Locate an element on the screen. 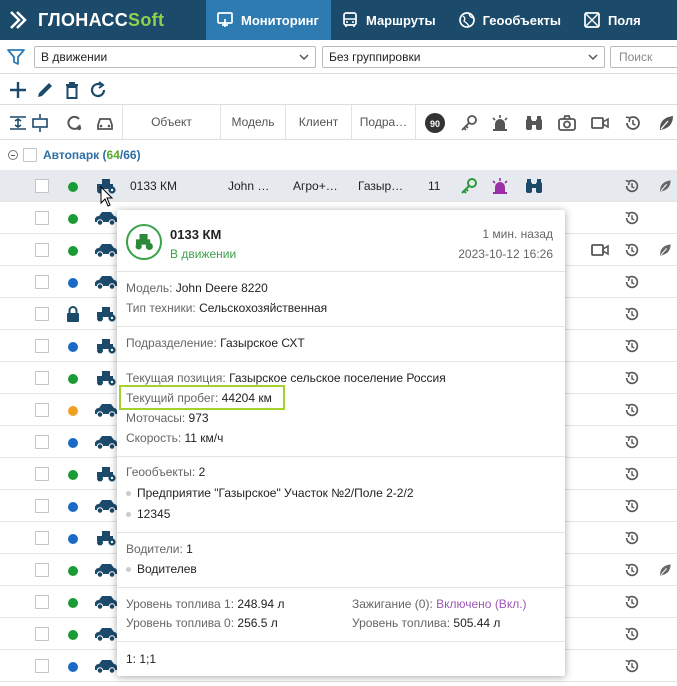 The image size is (677, 686). edit-pencil-icon is located at coordinates (45, 90).